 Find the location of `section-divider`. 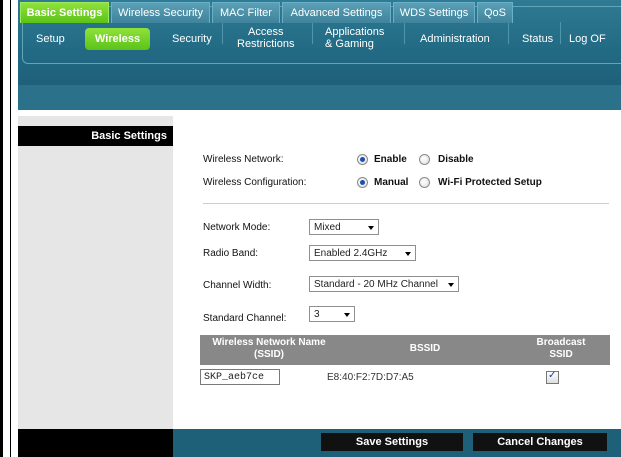

section-divider is located at coordinates (406, 203).